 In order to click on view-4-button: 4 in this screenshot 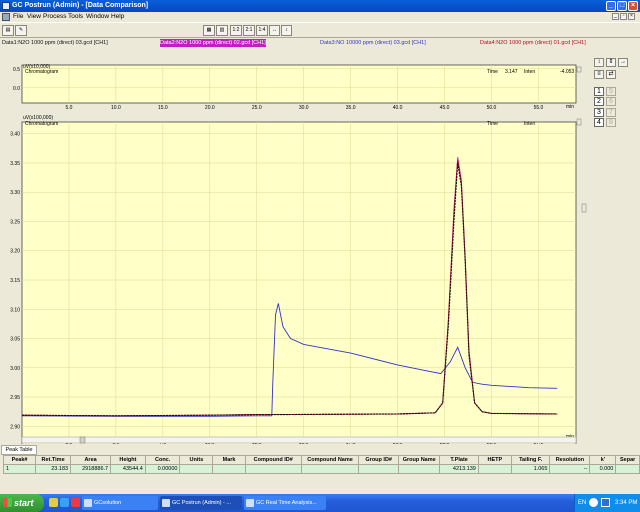, I will do `click(599, 122)`.